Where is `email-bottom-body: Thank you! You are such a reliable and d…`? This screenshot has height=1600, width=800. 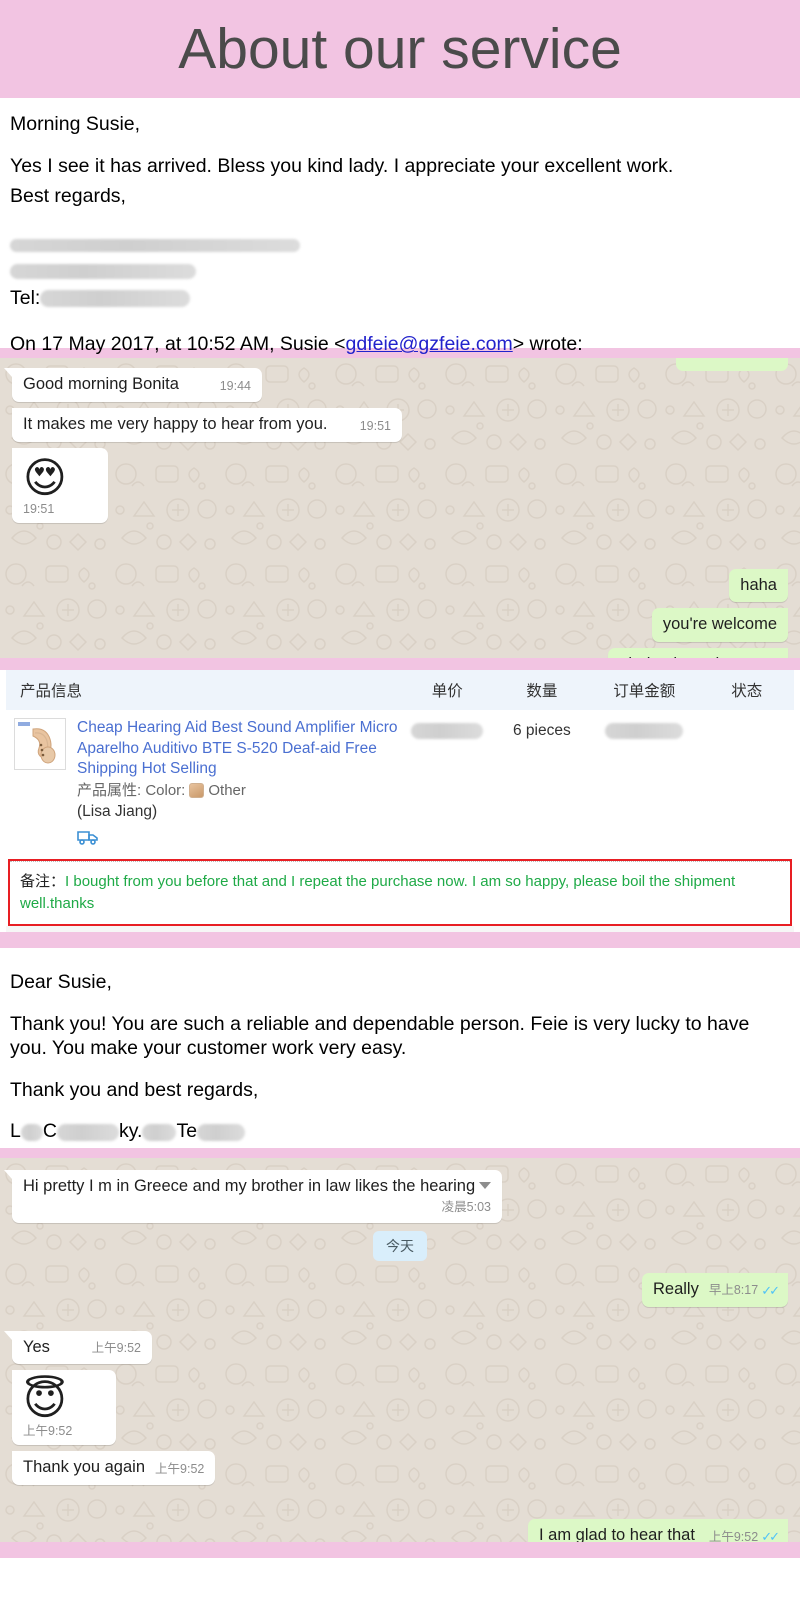 email-bottom-body: Thank you! You are such a reliable and d… is located at coordinates (380, 1036).